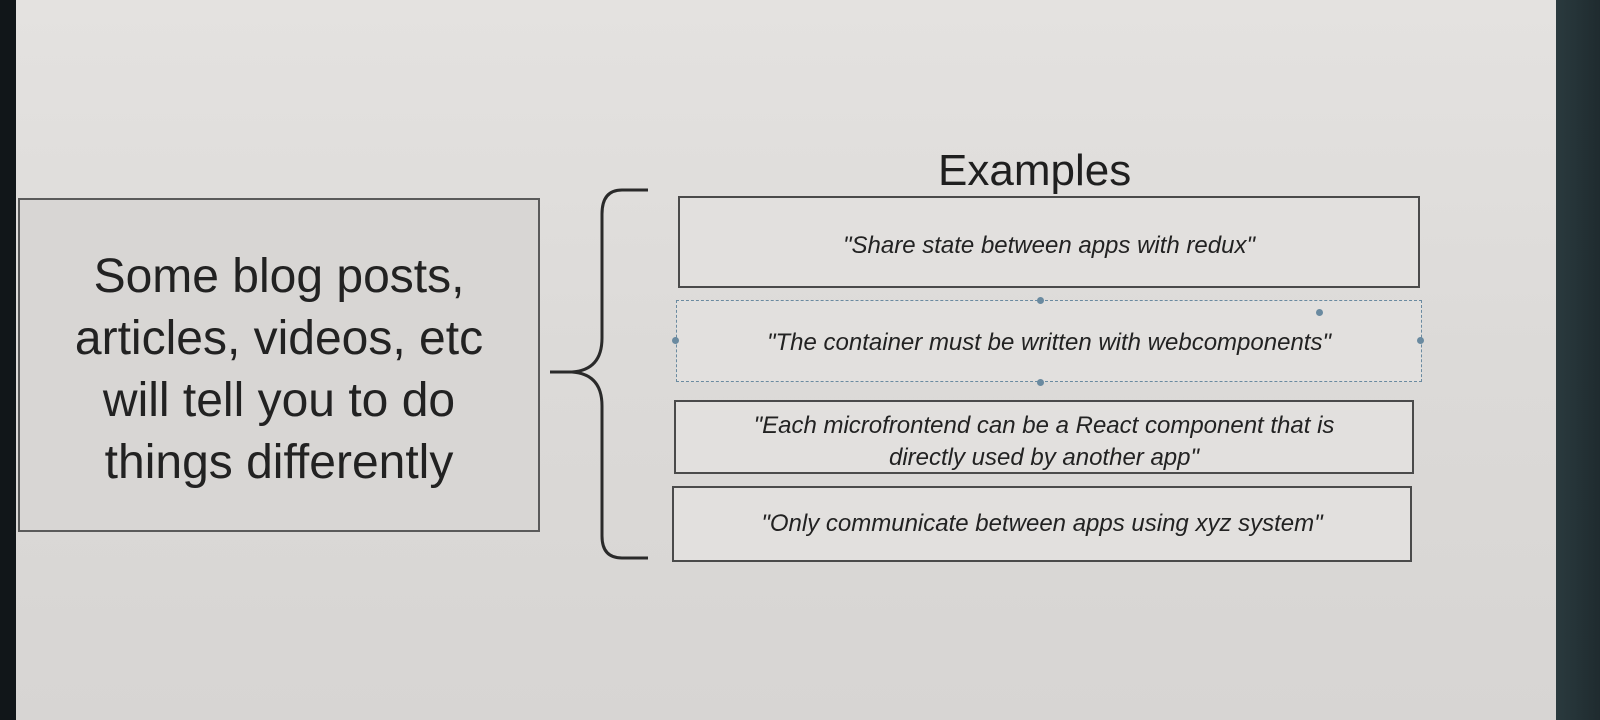 Image resolution: width=1600 pixels, height=720 pixels. I want to click on example-text: directly used by another app", so click(1044, 457).